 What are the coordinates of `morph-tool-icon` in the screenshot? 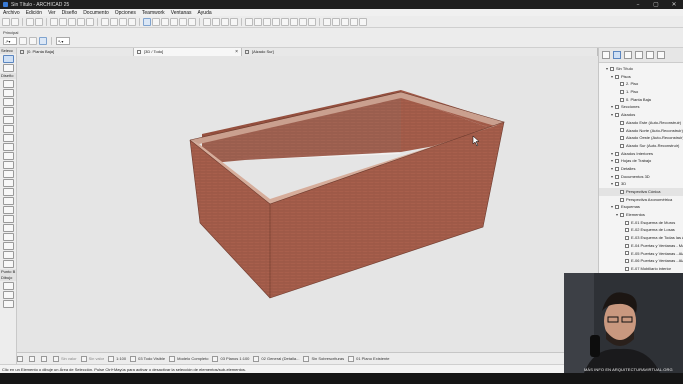 It's located at (8, 219).